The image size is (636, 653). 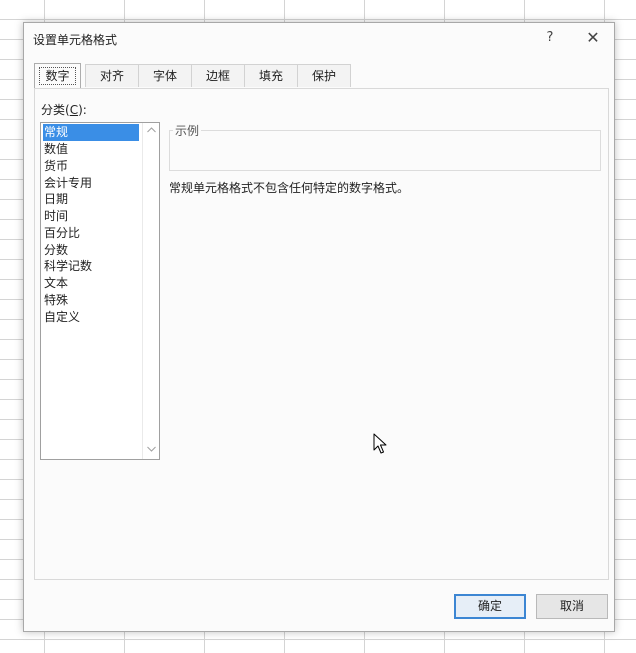 What do you see at coordinates (385, 150) in the screenshot?
I see `sample-group` at bounding box center [385, 150].